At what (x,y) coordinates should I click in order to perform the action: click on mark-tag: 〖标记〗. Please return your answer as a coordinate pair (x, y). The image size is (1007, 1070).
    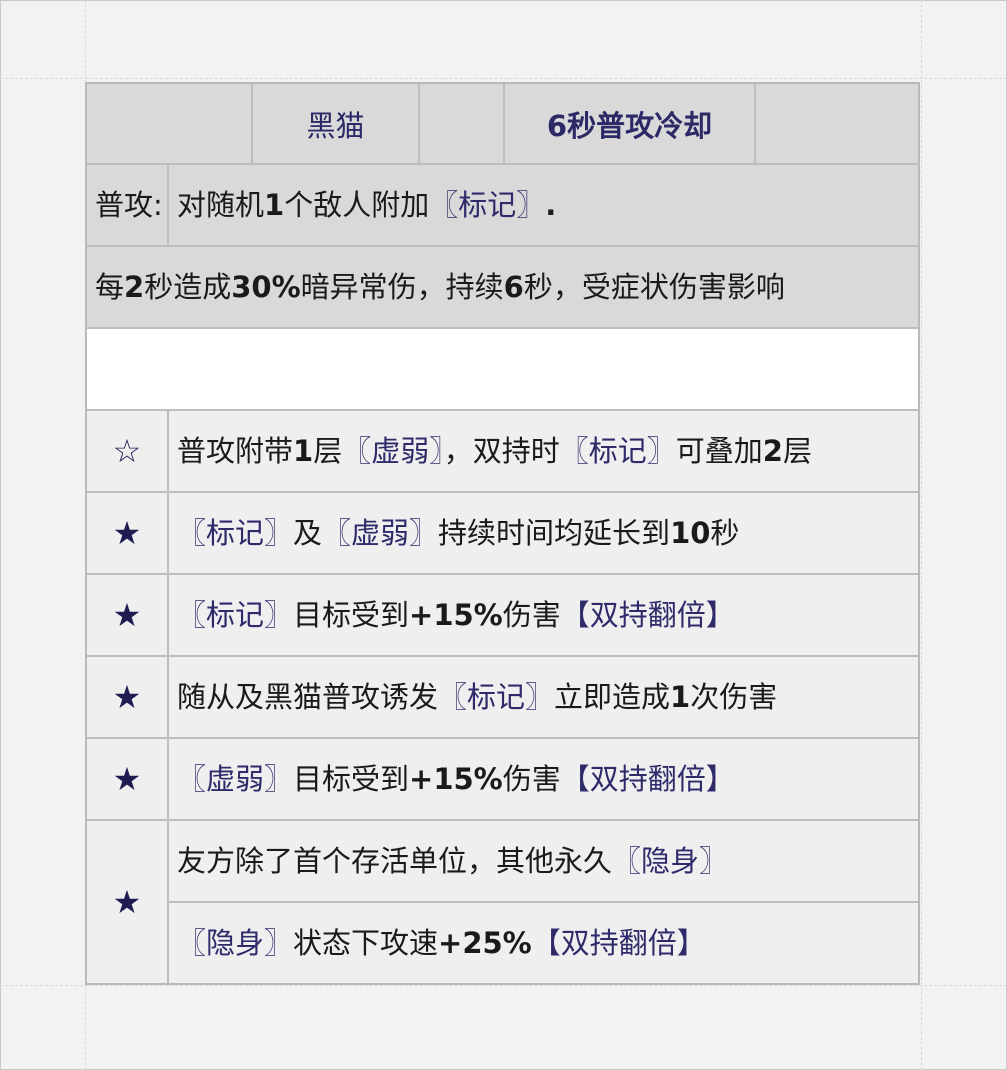
    Looking at the image, I should click on (487, 204).